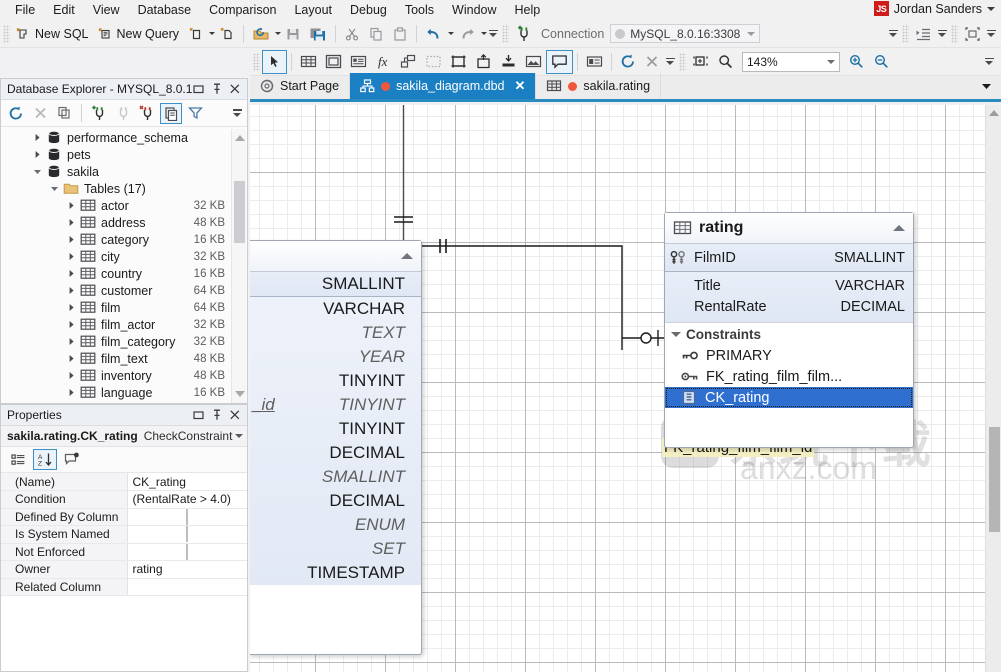  I want to click on tree-item-country: country 16 KB, so click(117, 273).